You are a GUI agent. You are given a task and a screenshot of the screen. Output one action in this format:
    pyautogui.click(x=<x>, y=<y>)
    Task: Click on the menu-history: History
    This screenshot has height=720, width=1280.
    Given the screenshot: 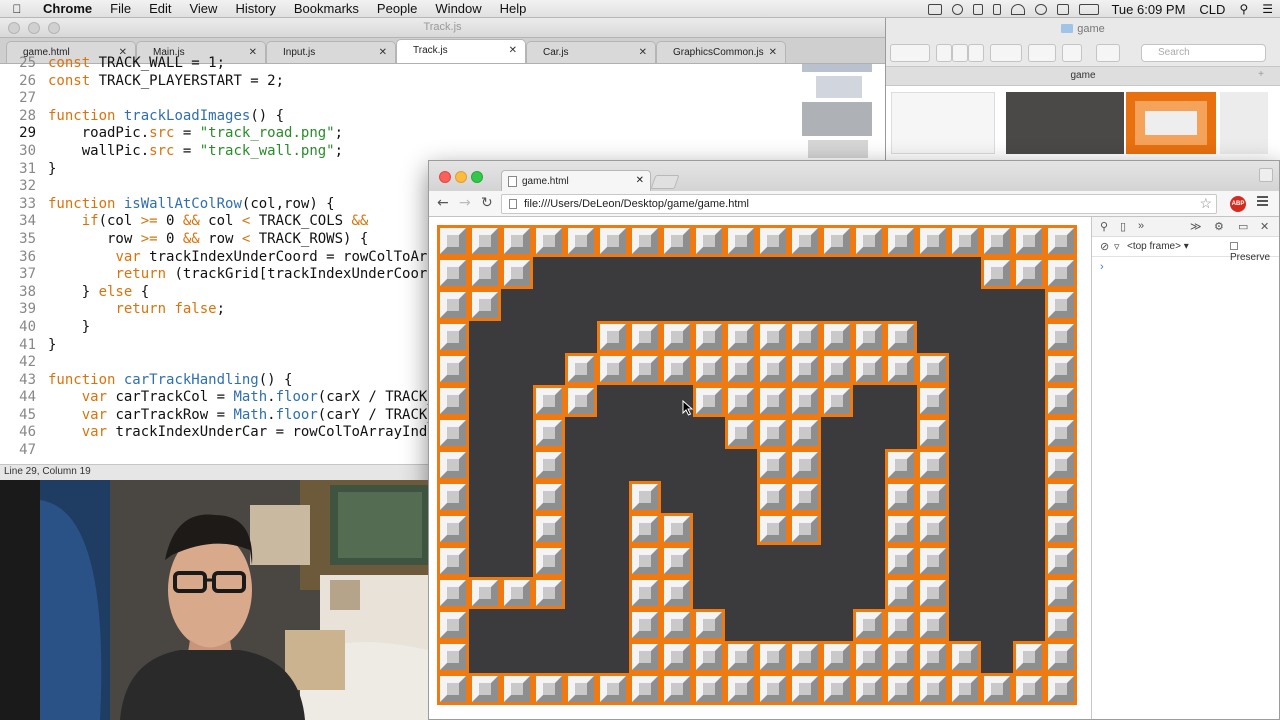 What is the action you would take?
    pyautogui.click(x=255, y=9)
    